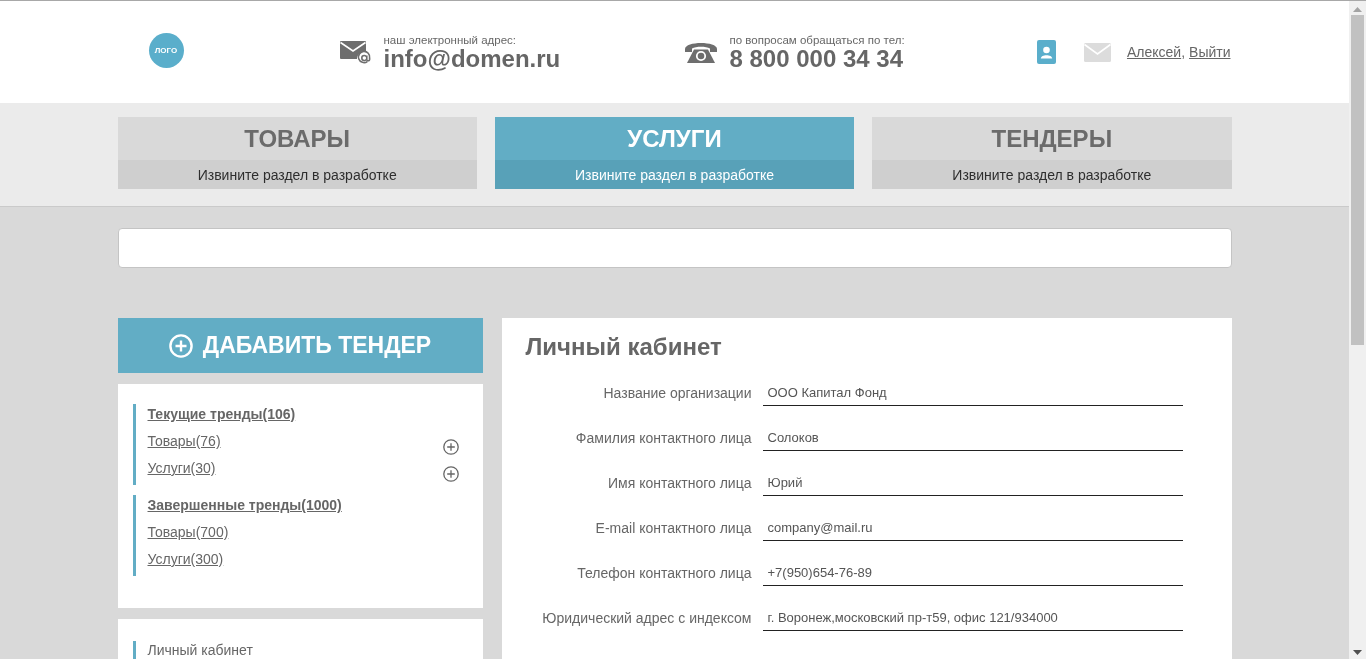 Image resolution: width=1366 pixels, height=659 pixels. I want to click on subcategory-link: Услуги(30), so click(181, 468).